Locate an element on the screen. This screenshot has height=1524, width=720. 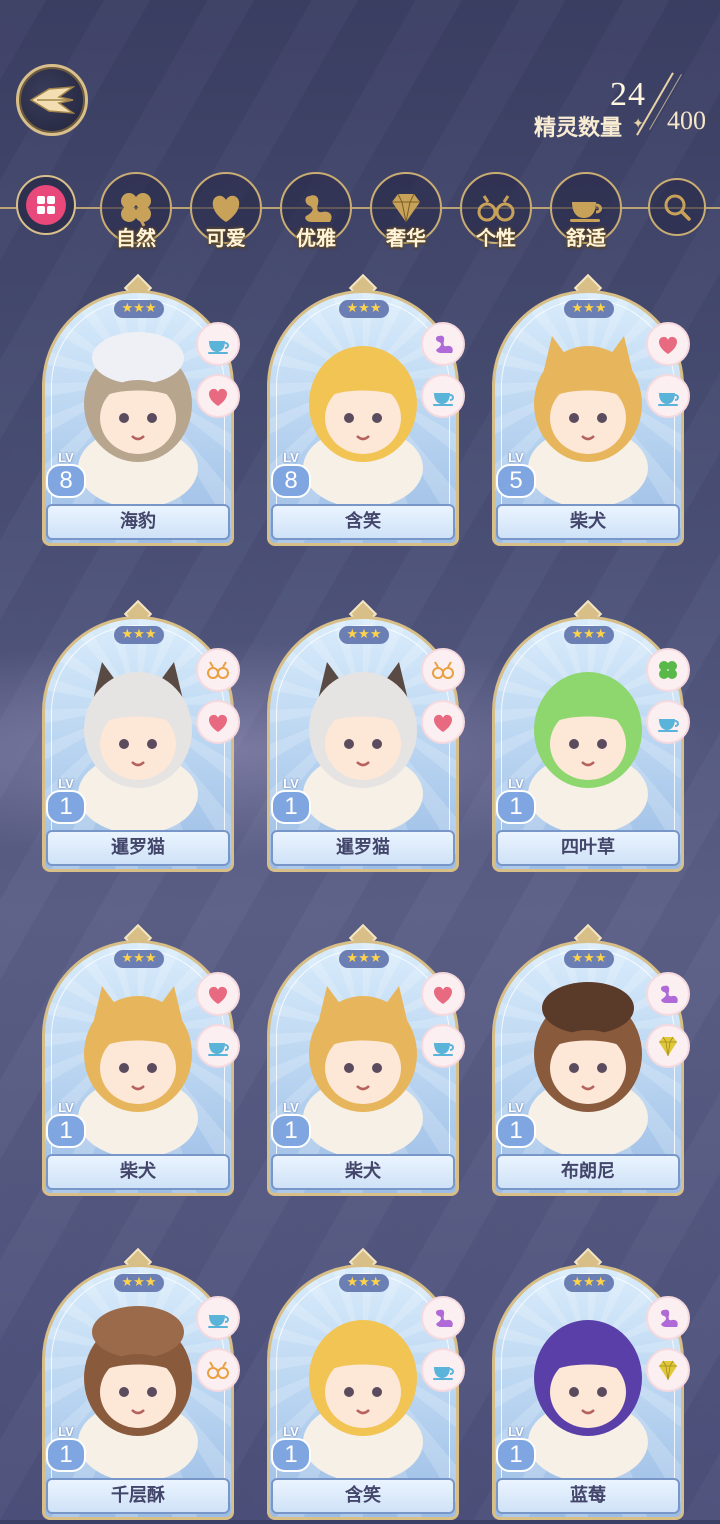
filter-elegant: 优雅 is located at coordinates (316, 211).